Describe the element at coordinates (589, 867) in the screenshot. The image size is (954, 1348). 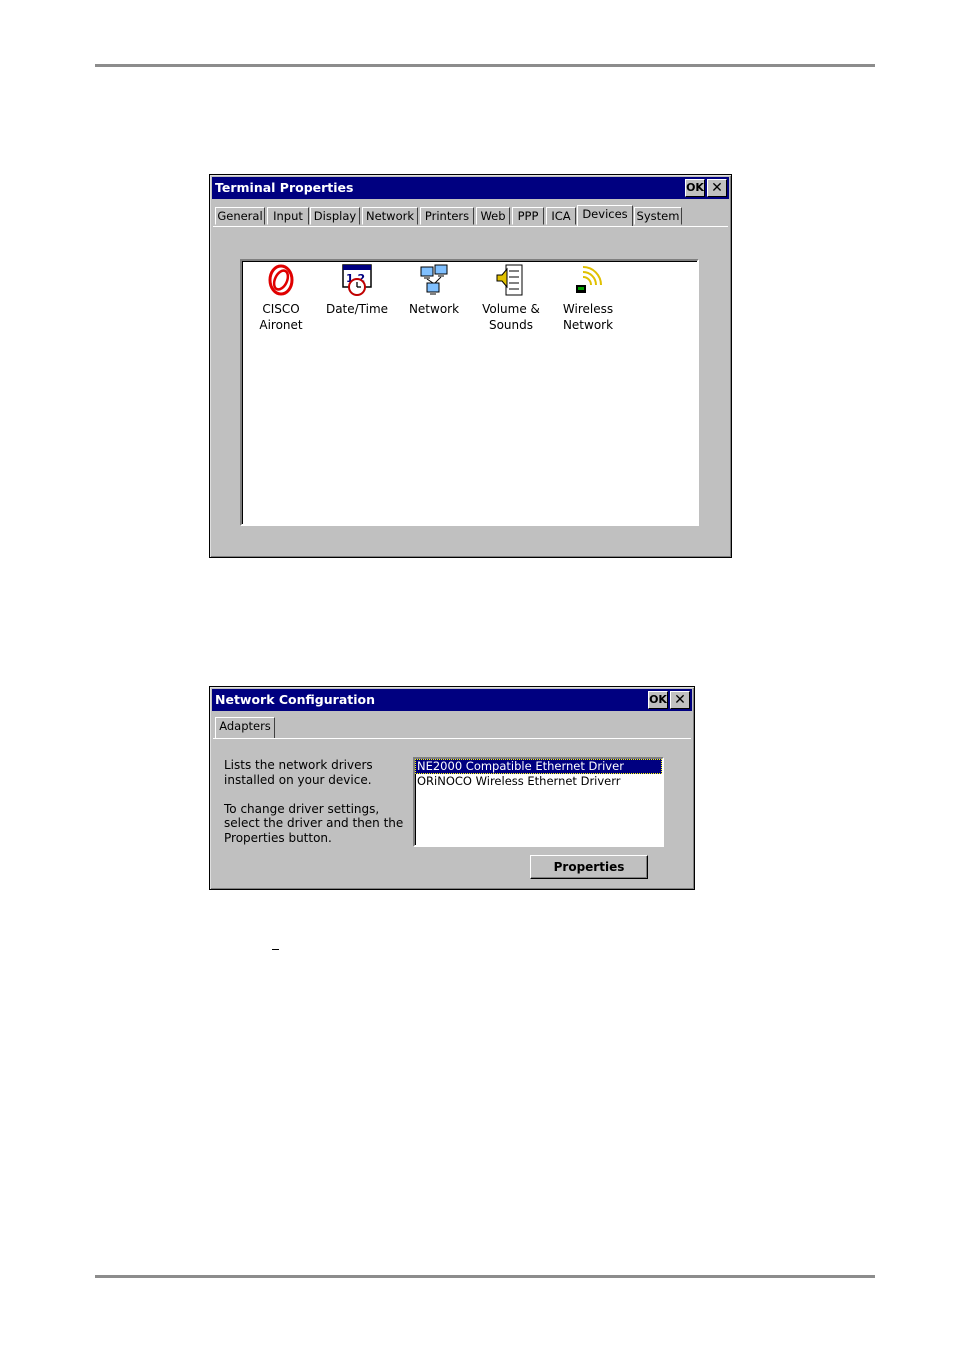
I see `properties-button: Properties` at that location.